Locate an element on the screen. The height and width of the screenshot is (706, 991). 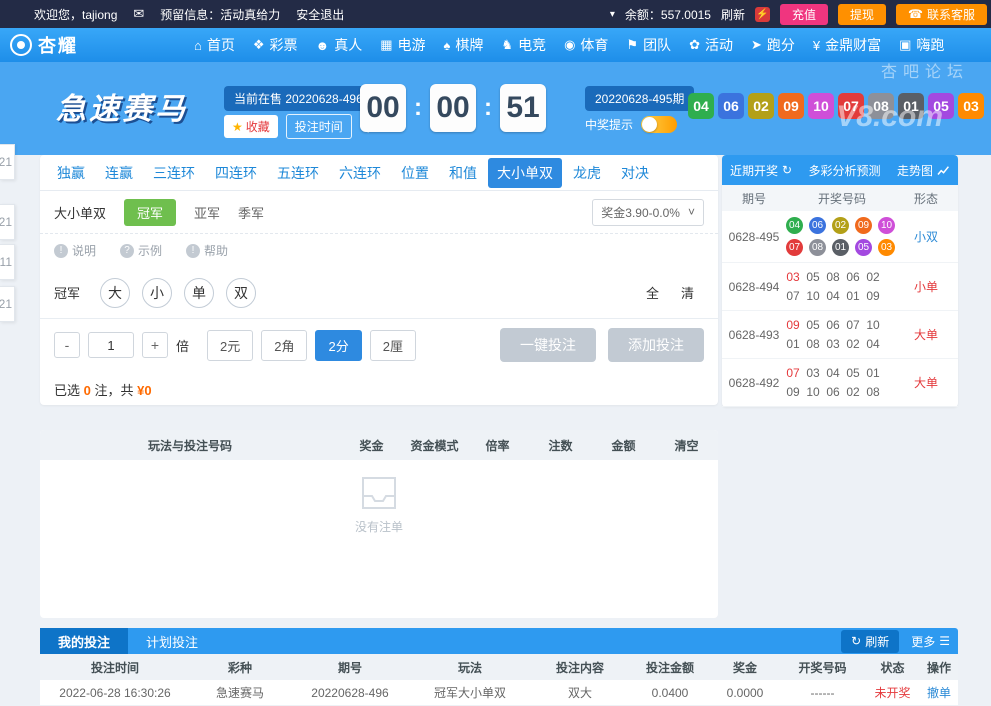
multiplier-minus-button: - is located at coordinates (67, 345).